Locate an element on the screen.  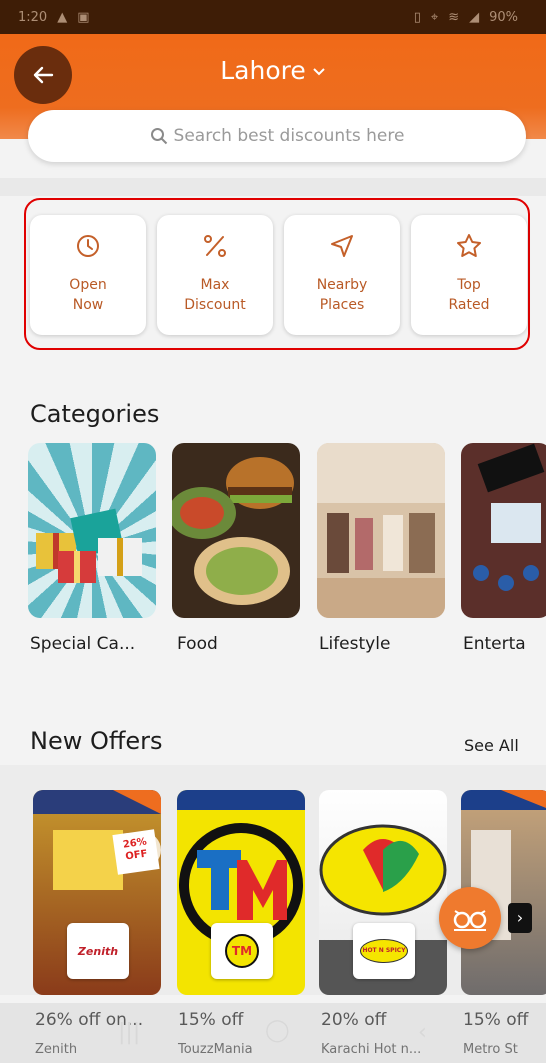
offer-card-karachi-hot-n-spicy: HOT N SPICY is located at coordinates (383, 892).